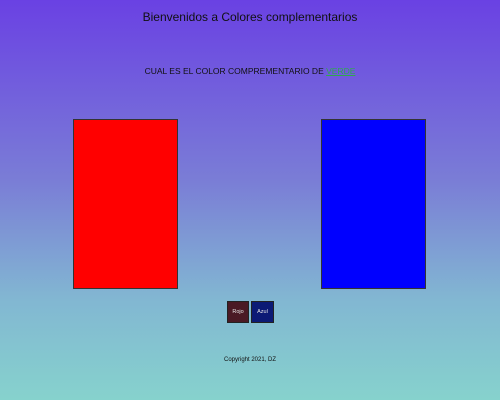  Describe the element at coordinates (234, 71) in the screenshot. I see `question-prefix: CUAL ES EL COLOR COMPREMENTARIO DE` at that location.